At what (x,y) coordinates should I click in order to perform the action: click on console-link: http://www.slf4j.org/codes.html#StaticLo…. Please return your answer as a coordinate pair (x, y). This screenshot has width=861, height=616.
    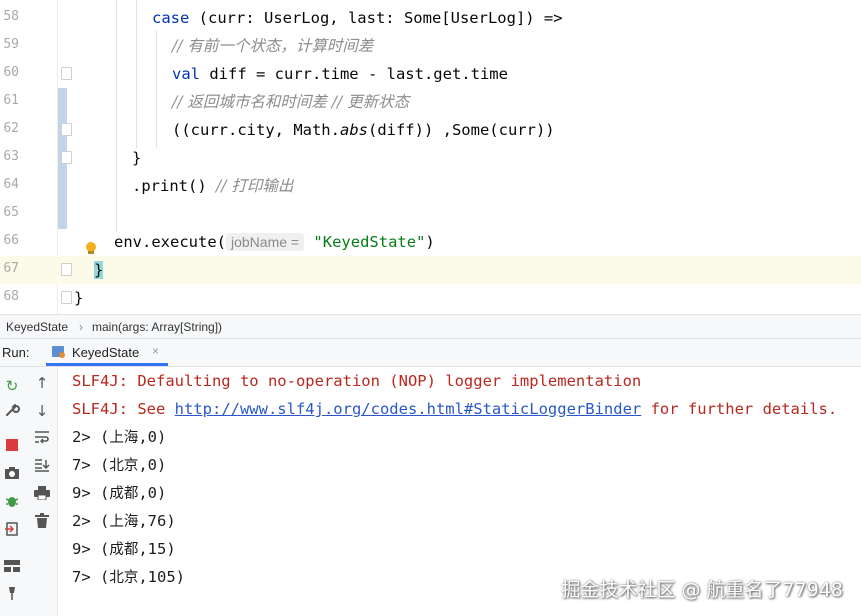
    Looking at the image, I should click on (408, 409).